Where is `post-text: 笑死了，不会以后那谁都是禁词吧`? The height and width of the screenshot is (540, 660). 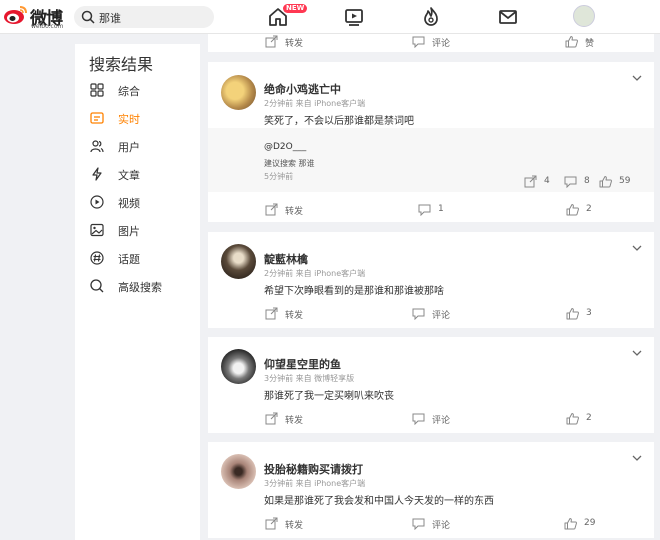
post-text: 笑死了，不会以后那谁都是禁词吧 is located at coordinates (339, 121).